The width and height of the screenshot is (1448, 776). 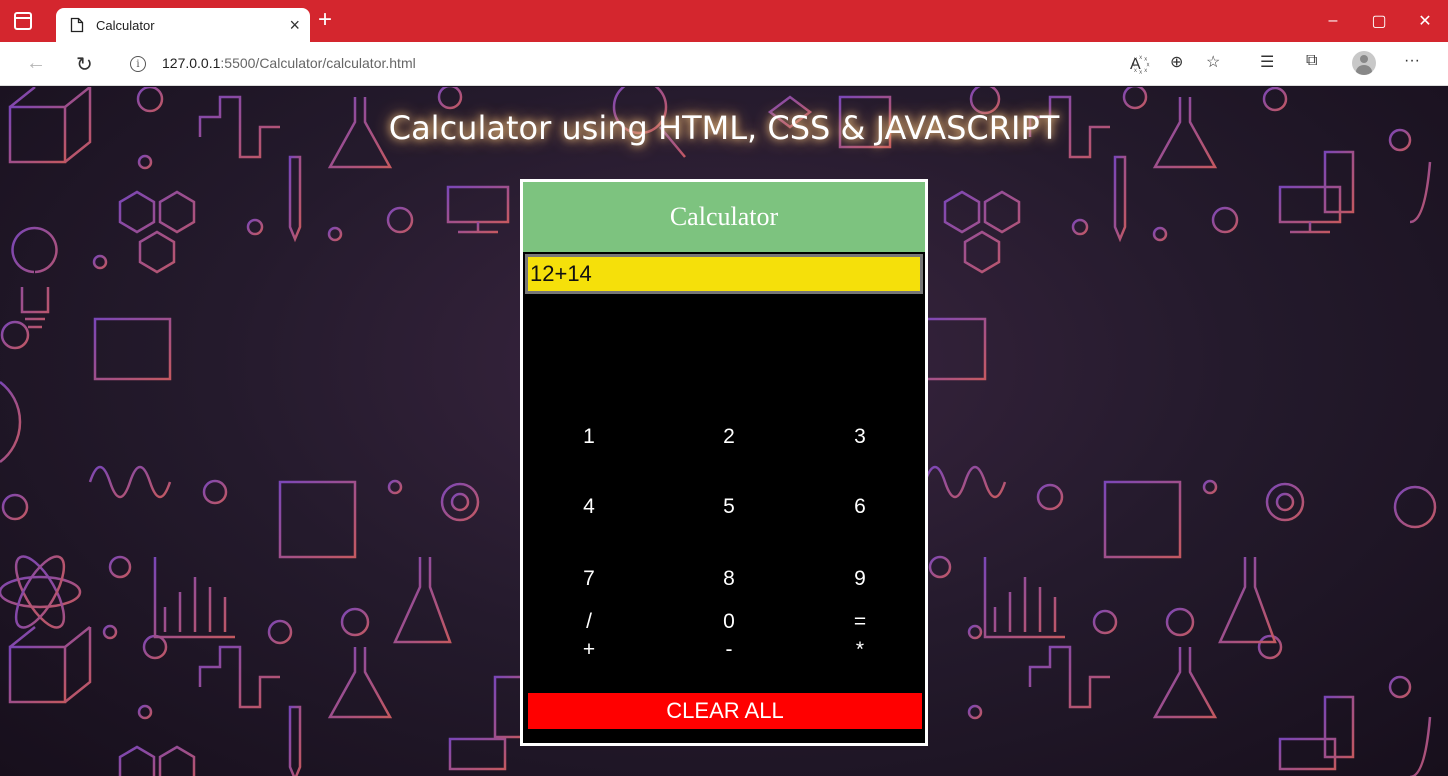 What do you see at coordinates (77, 25) in the screenshot?
I see `page-icon` at bounding box center [77, 25].